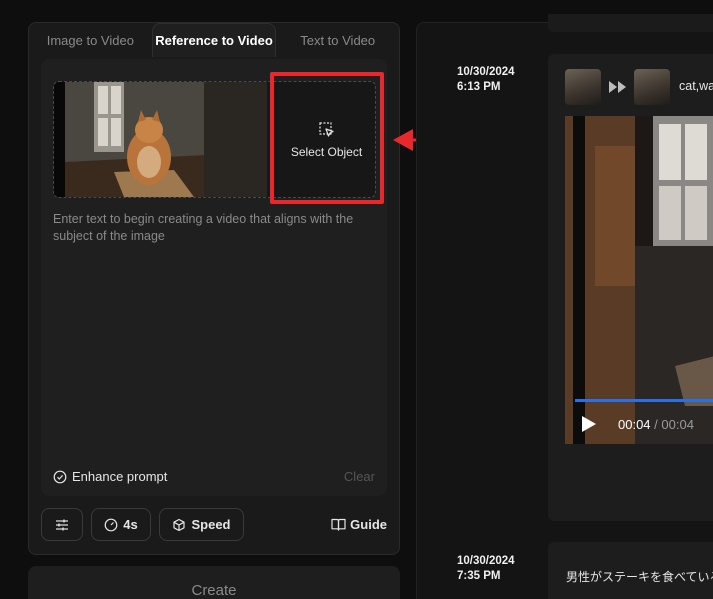  I want to click on speed-button: Speed, so click(201, 524).